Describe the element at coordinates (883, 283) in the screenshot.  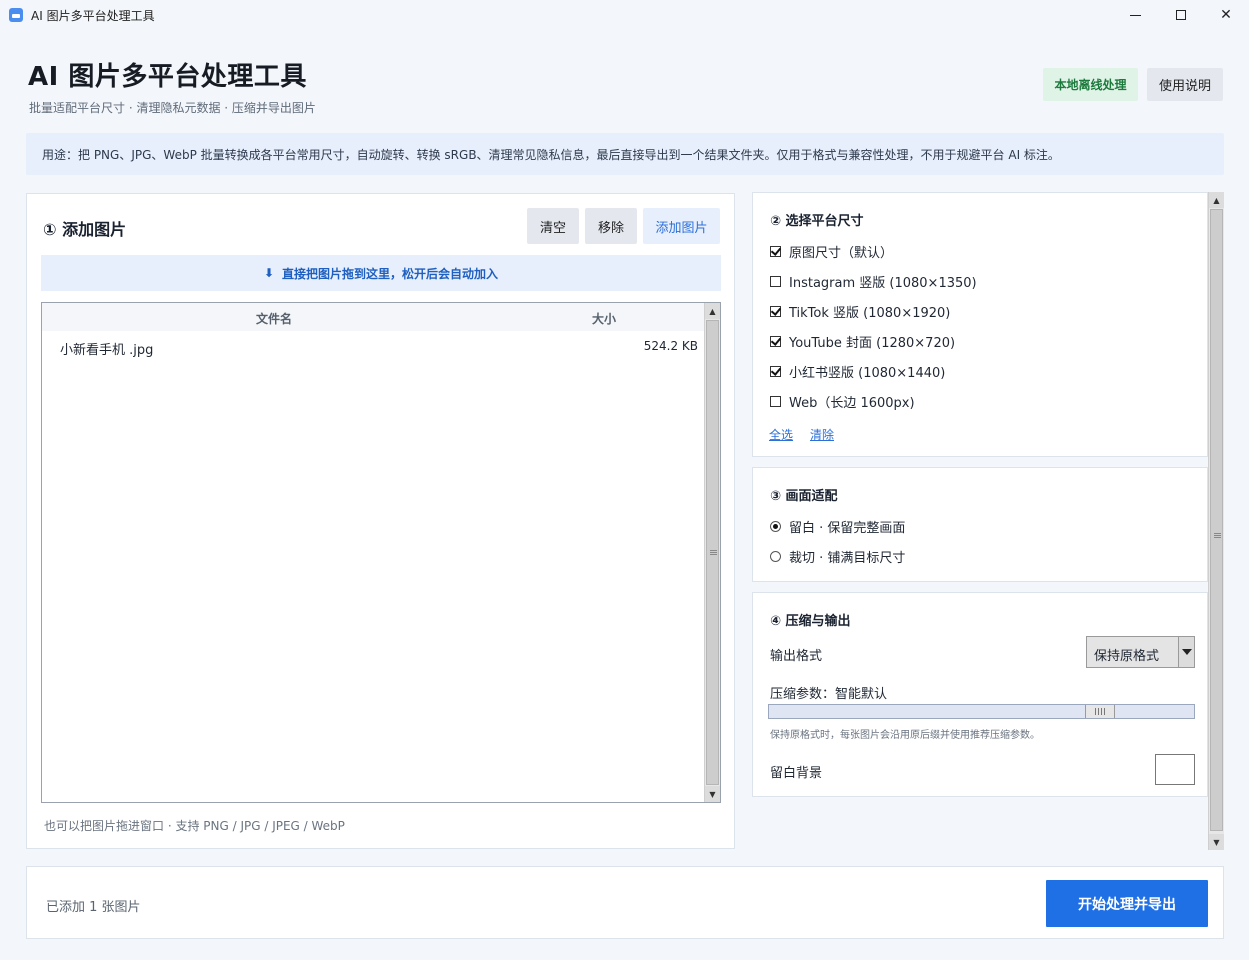
I see `option-label: Instagram 竖版 (1080×1350)` at that location.